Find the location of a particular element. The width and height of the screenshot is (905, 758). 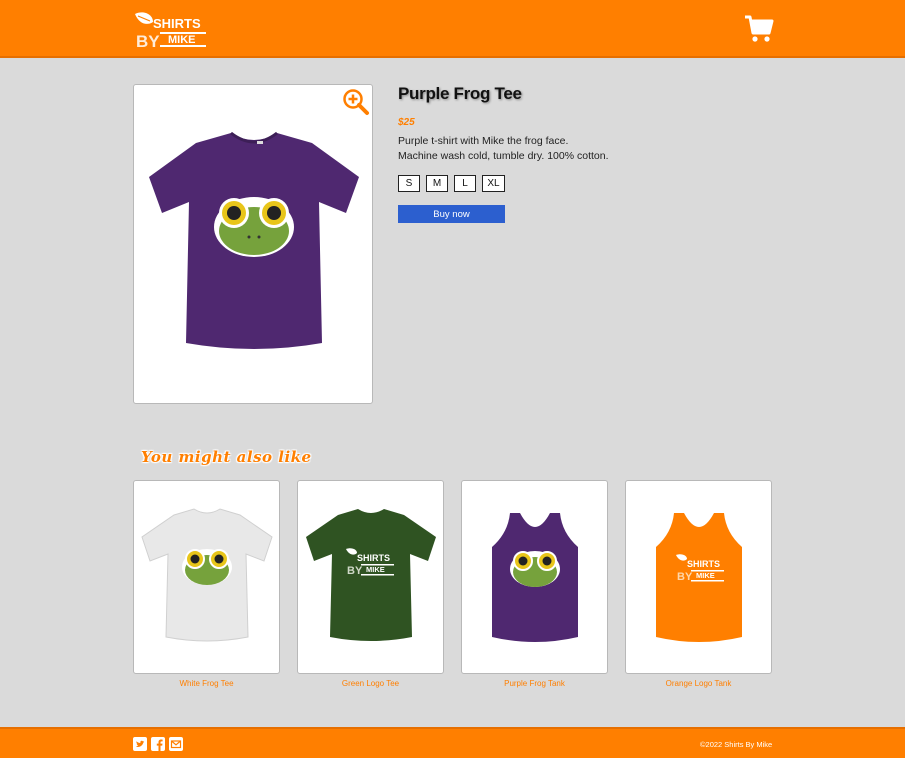

size-option-s: S is located at coordinates (409, 183).